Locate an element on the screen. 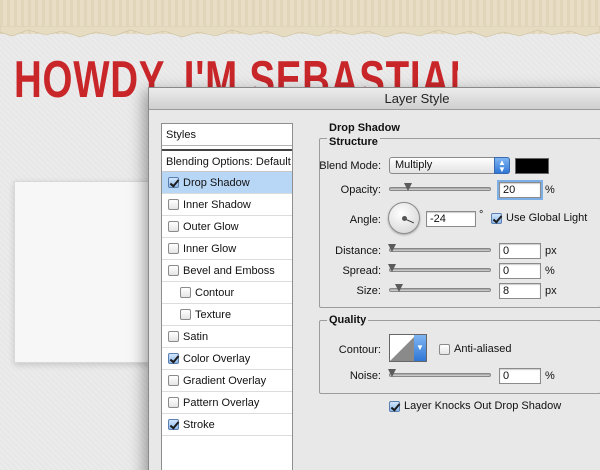 The image size is (600, 470). style-item-label: Outer Glow is located at coordinates (211, 226).